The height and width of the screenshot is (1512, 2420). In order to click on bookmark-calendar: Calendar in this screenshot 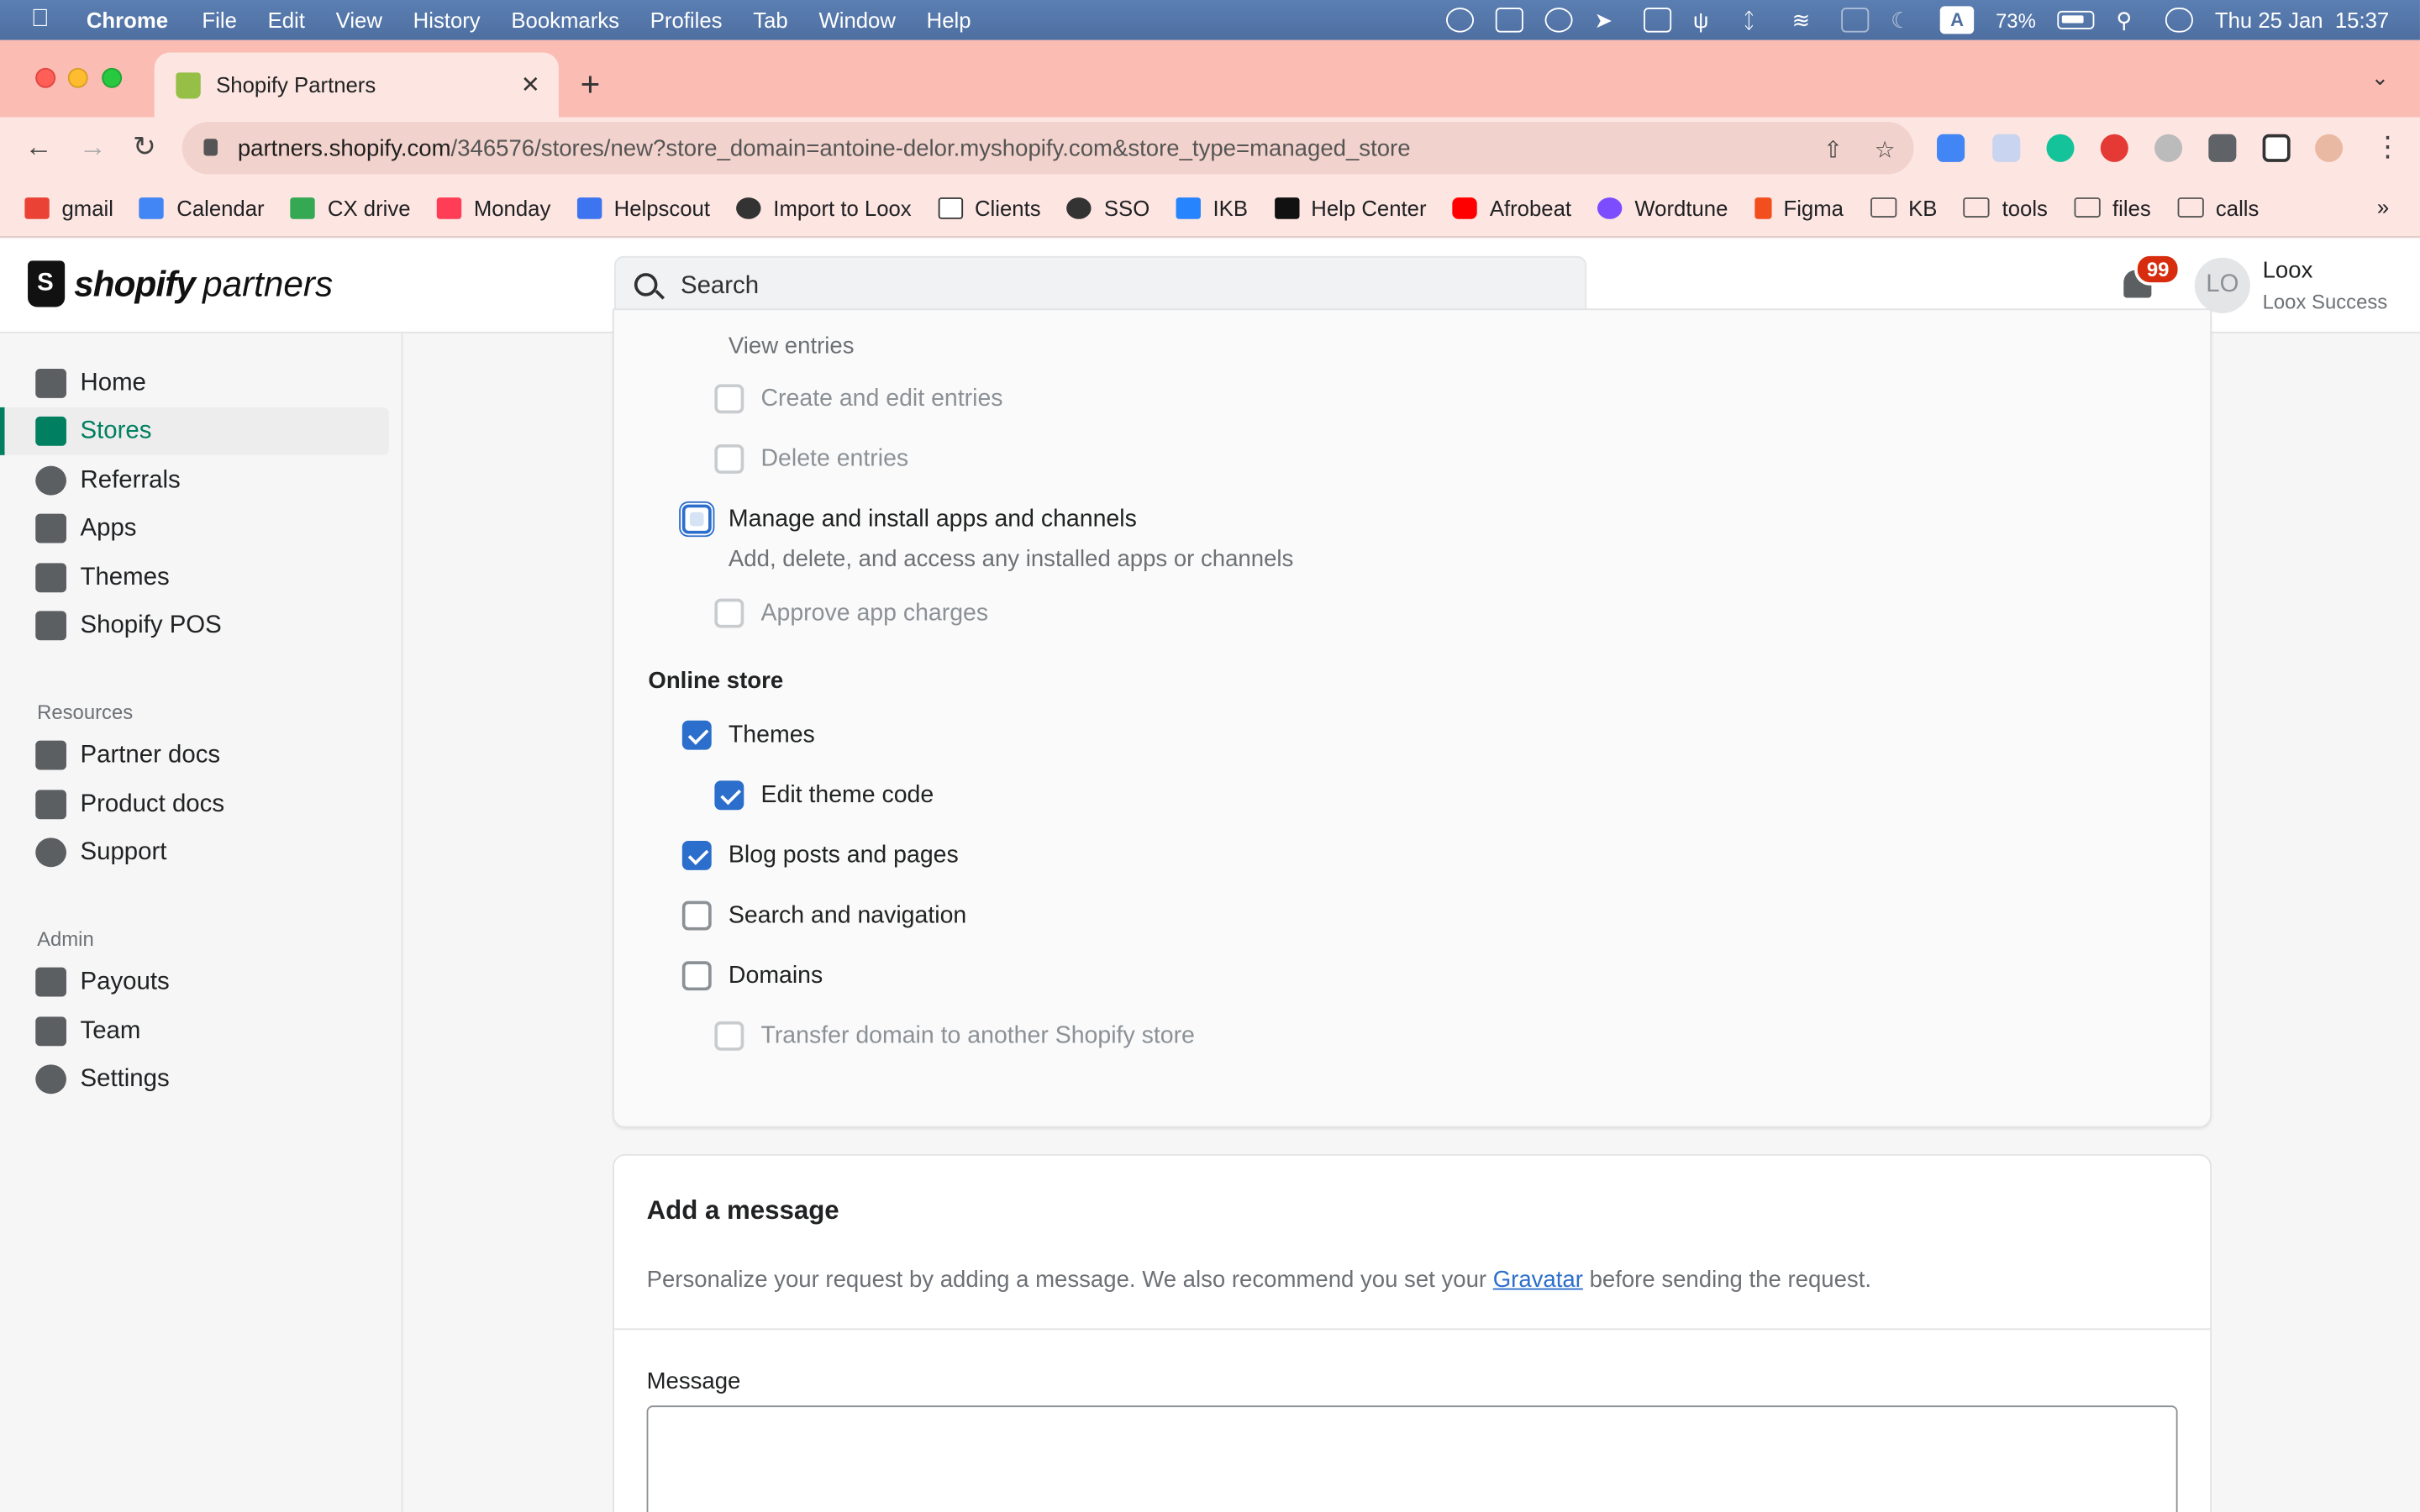, I will do `click(202, 207)`.